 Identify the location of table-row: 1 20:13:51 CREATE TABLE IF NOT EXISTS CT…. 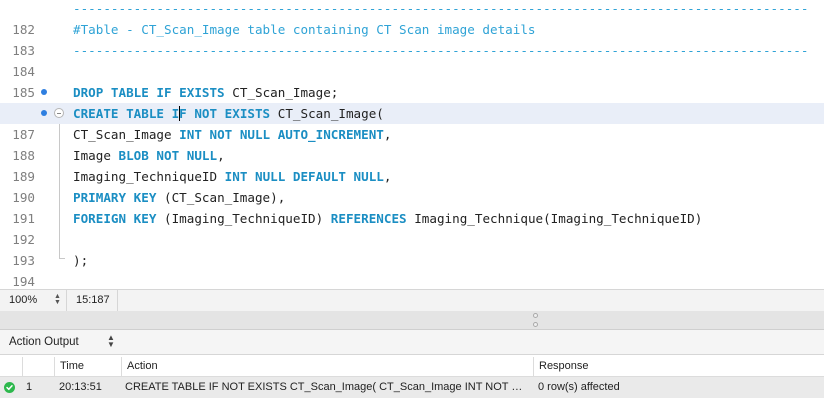
(412, 387).